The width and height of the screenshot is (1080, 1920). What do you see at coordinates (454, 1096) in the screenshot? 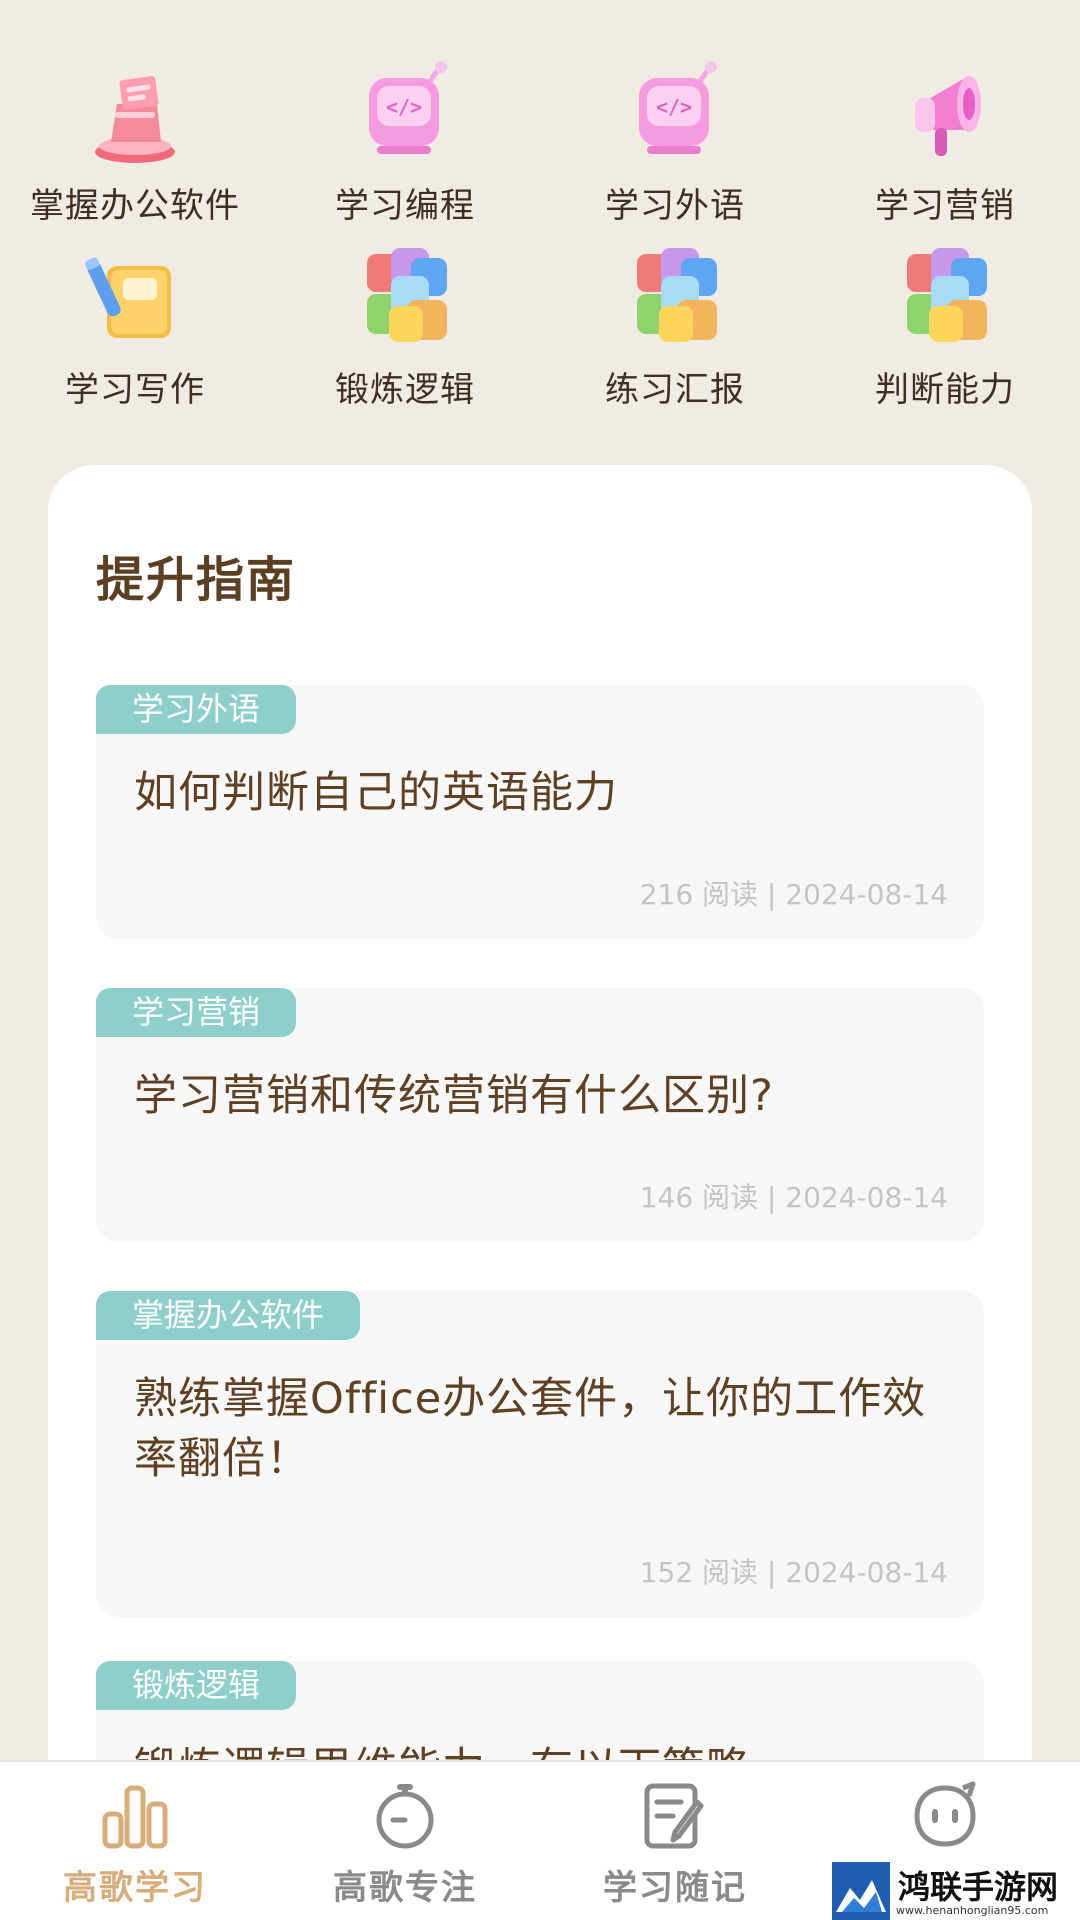
I see `article-title: 学习营销和传统营销有什么区别?` at bounding box center [454, 1096].